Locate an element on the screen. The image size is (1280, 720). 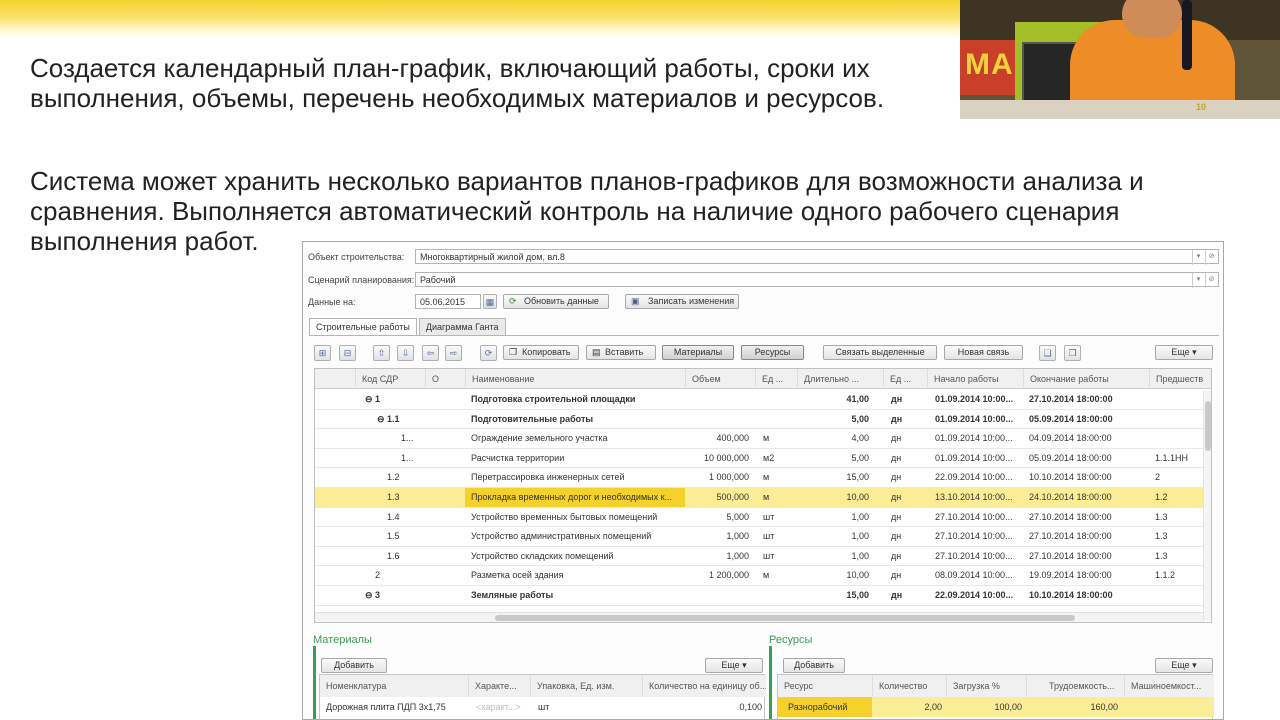
header-package: Упаковка, Ед. изм. is located at coordinates (586, 686).